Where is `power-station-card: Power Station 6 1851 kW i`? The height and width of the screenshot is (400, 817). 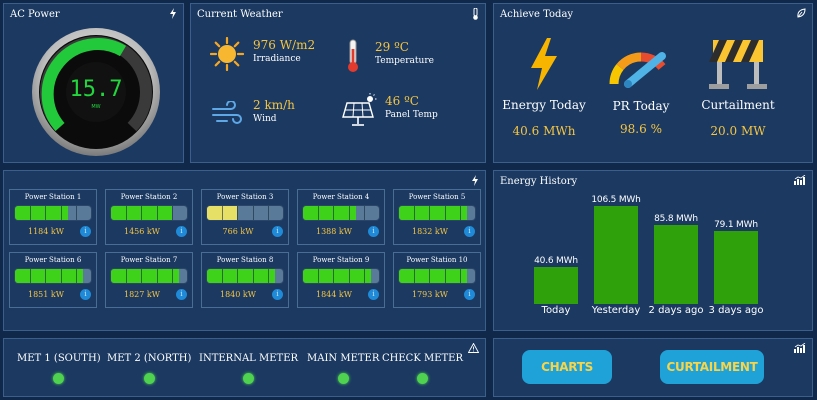 power-station-card: Power Station 6 1851 kW i is located at coordinates (53, 280).